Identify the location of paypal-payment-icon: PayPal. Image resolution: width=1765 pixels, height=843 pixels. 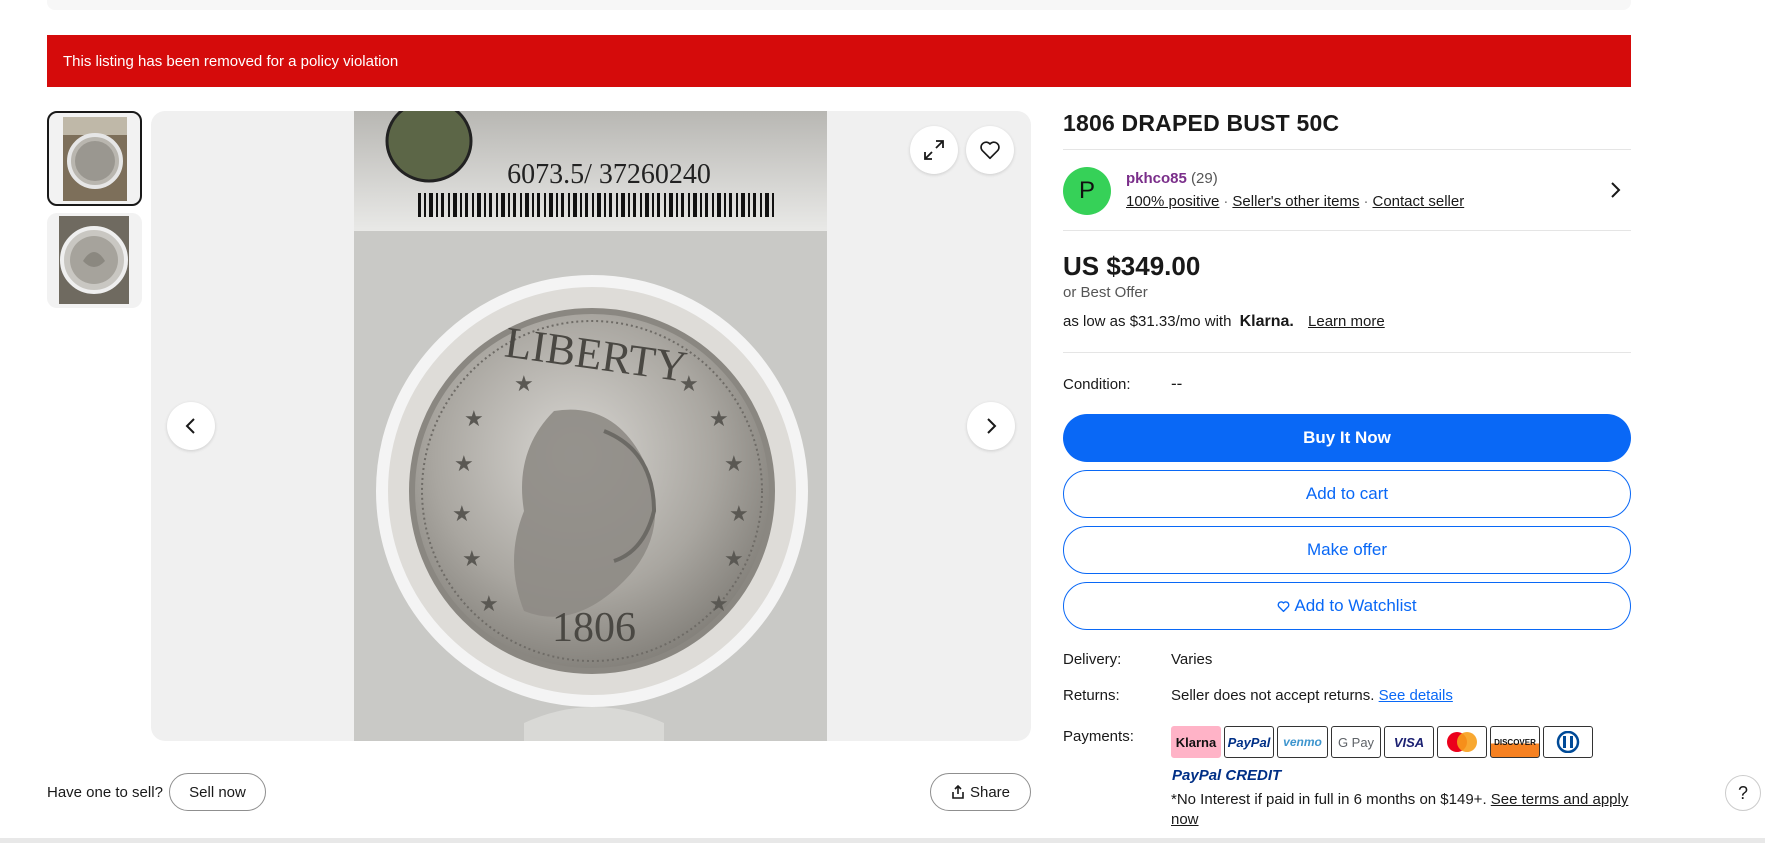
(1249, 742).